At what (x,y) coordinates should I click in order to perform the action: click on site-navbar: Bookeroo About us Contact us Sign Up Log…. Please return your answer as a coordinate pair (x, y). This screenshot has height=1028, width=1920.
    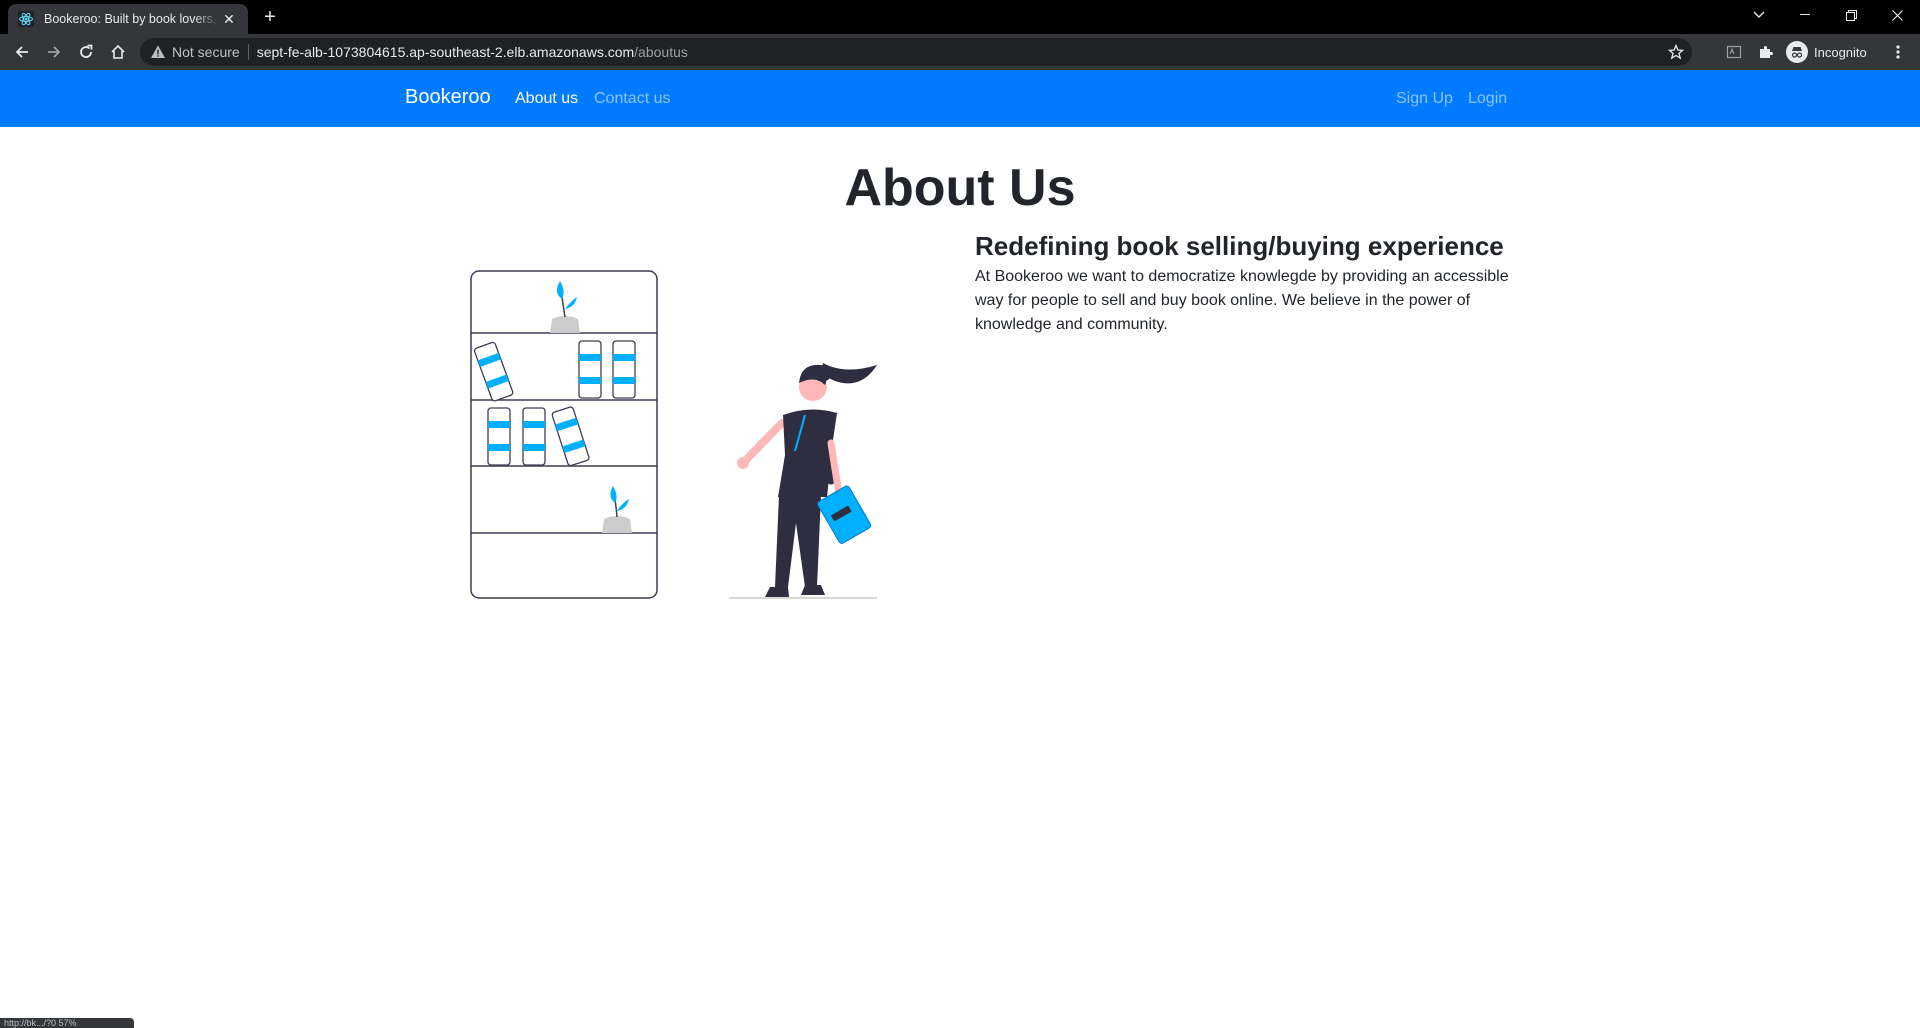
    Looking at the image, I should click on (960, 98).